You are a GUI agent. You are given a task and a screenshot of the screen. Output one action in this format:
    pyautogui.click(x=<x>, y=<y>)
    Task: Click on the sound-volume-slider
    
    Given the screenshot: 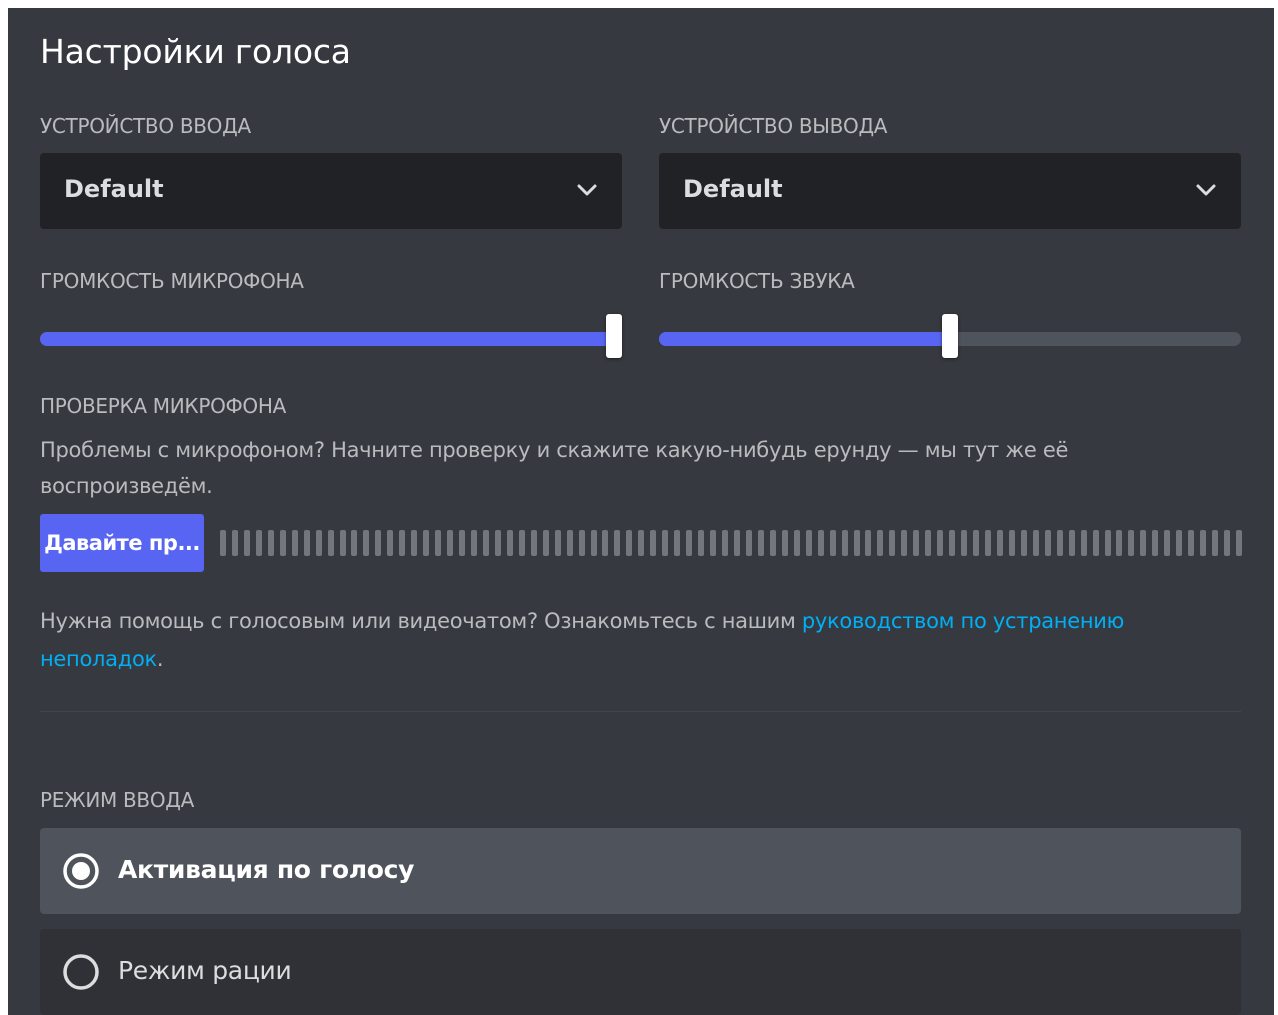 What is the action you would take?
    pyautogui.click(x=950, y=339)
    